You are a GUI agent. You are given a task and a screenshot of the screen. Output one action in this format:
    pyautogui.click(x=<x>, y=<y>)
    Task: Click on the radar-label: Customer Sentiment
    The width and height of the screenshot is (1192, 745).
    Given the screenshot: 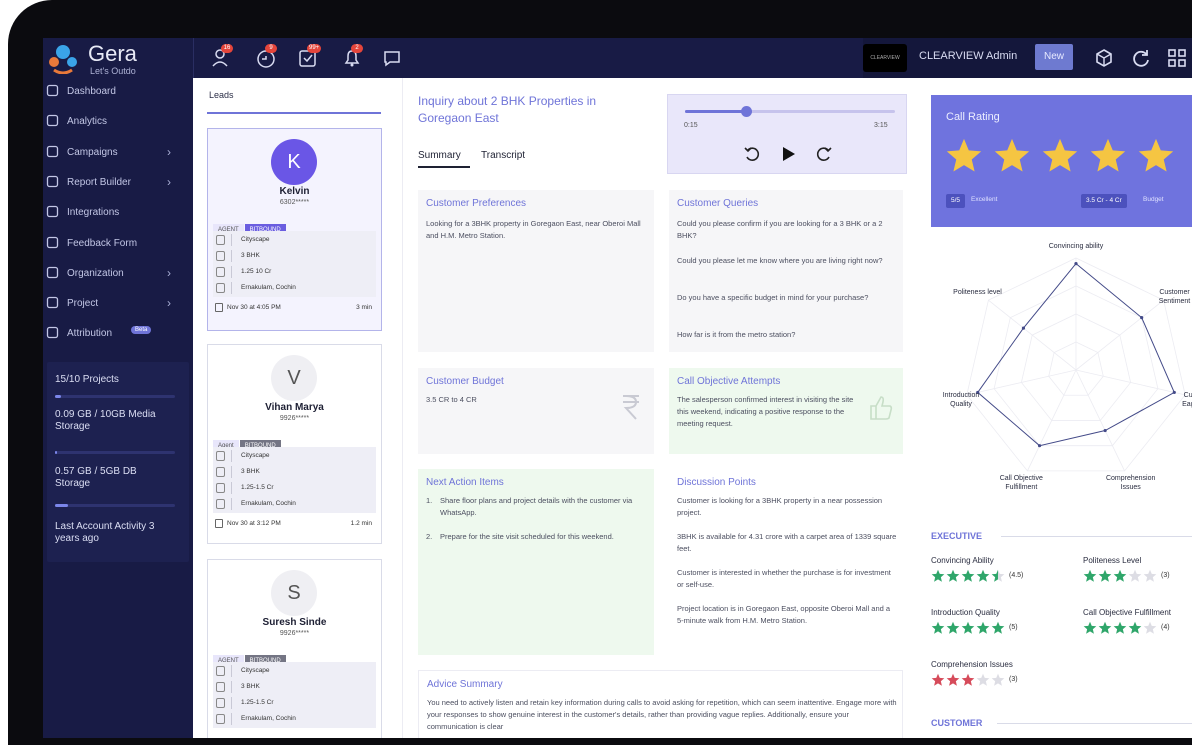 What is the action you would take?
    pyautogui.click(x=1168, y=297)
    